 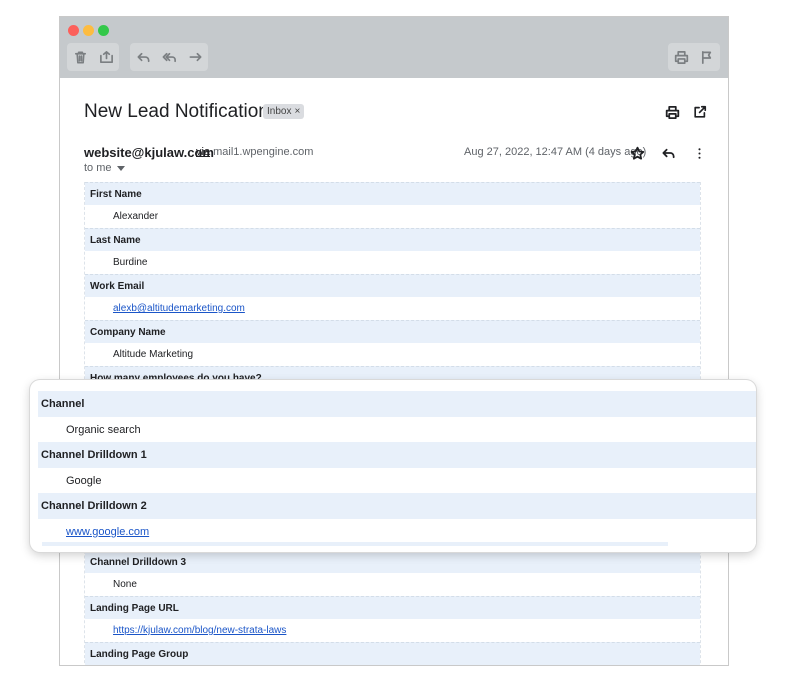 I want to click on field-value-hidden, so click(x=392, y=665).